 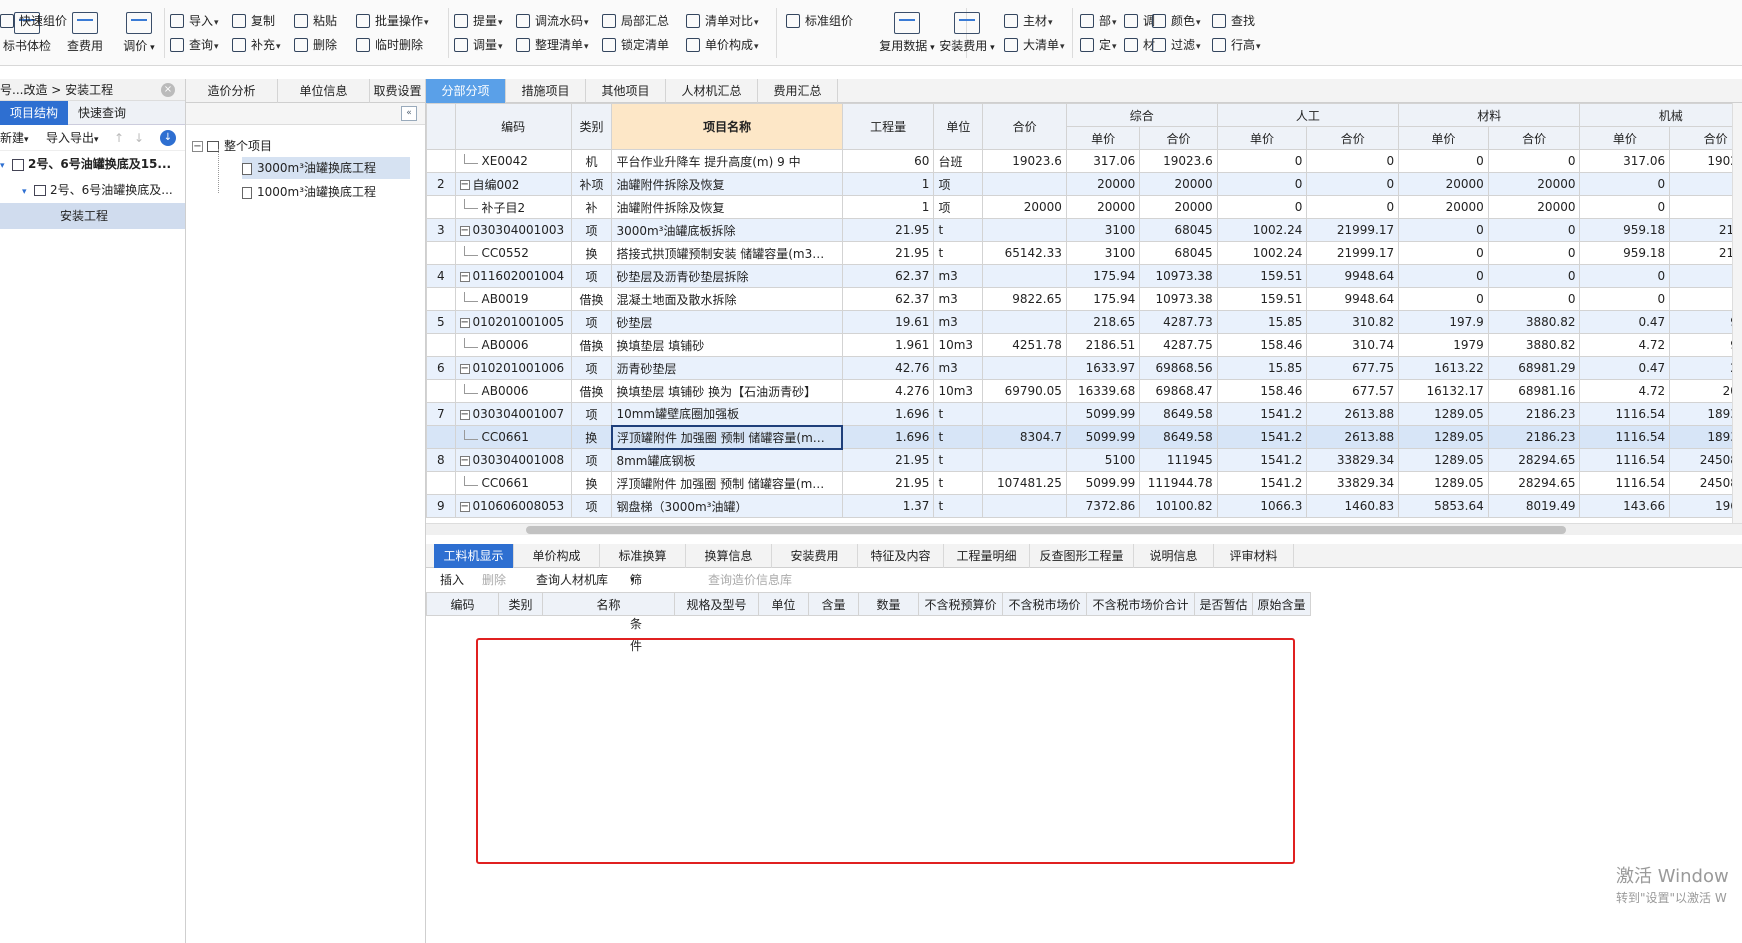 I want to click on group1-btn-1-1: 补充▾, so click(x=256, y=45).